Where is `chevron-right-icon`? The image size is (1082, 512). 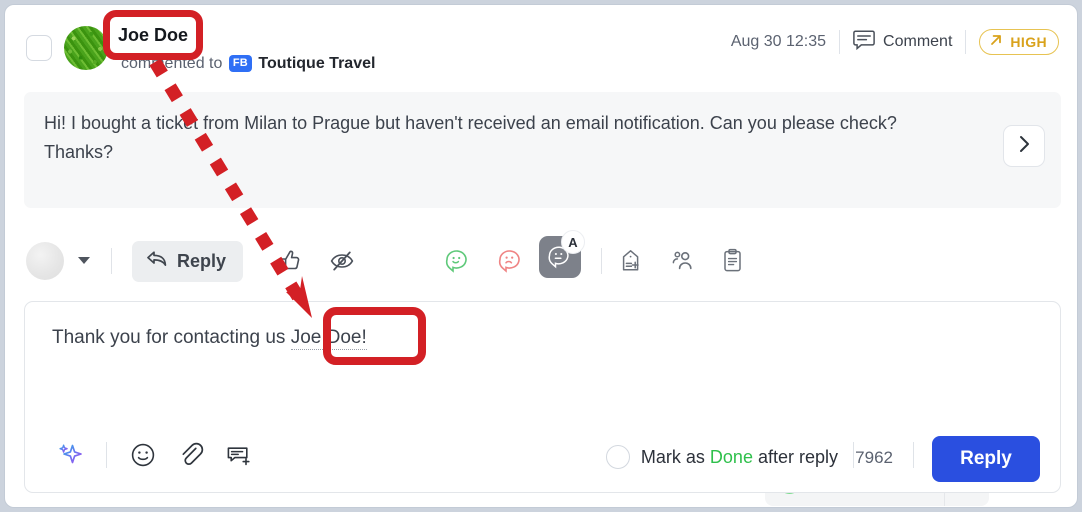
chevron-right-icon is located at coordinates (1024, 146).